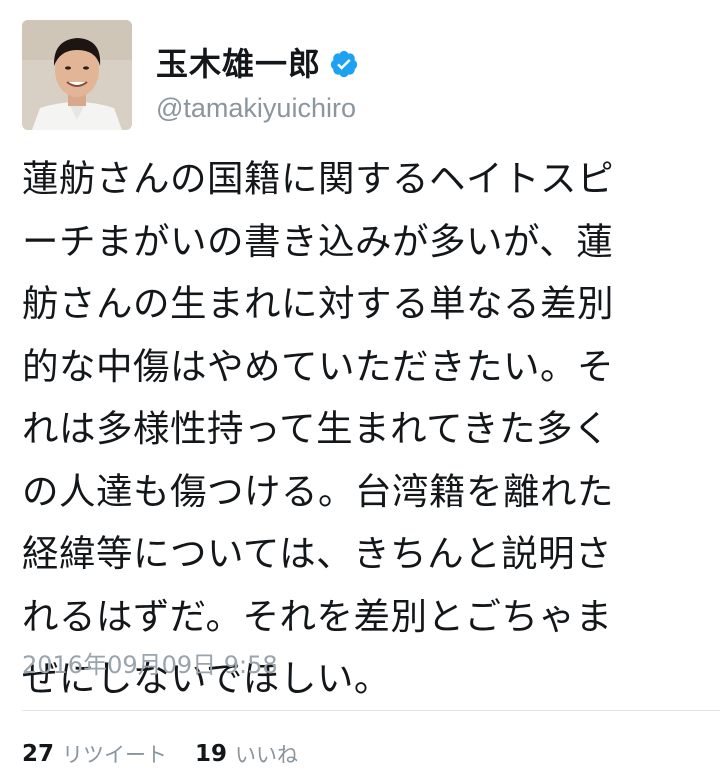 The width and height of the screenshot is (720, 782). Describe the element at coordinates (238, 64) in the screenshot. I see `display-name: 玉木雄一郎` at that location.